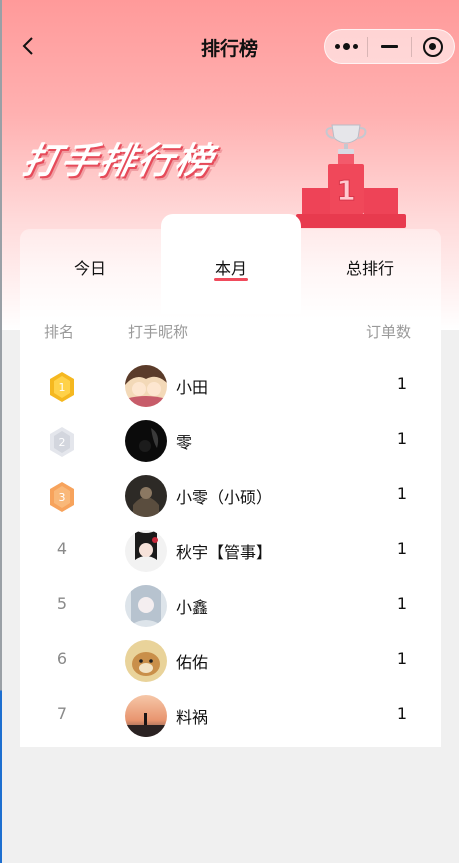 The width and height of the screenshot is (459, 863). What do you see at coordinates (192, 607) in the screenshot?
I see `player-name: 小鑫` at bounding box center [192, 607].